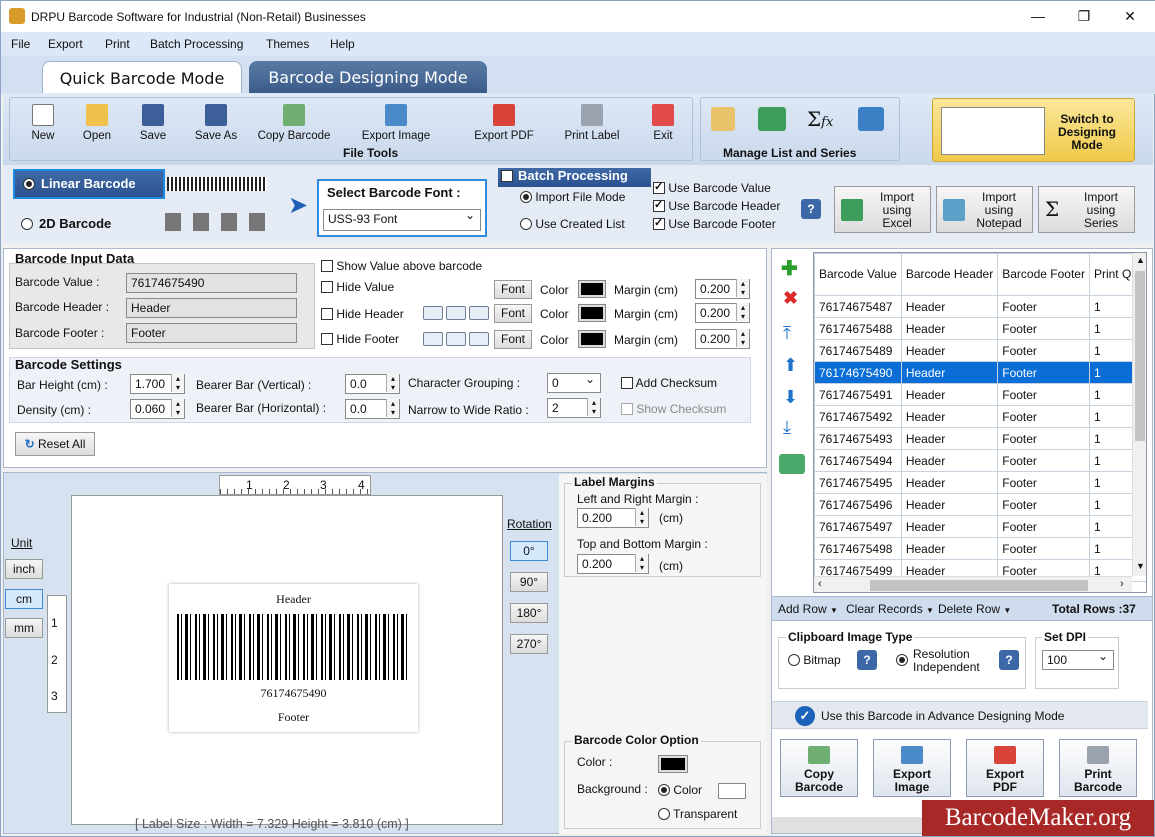 This screenshot has width=1155, height=837. I want to click on cell-barcode-value: 76174675497, so click(858, 526).